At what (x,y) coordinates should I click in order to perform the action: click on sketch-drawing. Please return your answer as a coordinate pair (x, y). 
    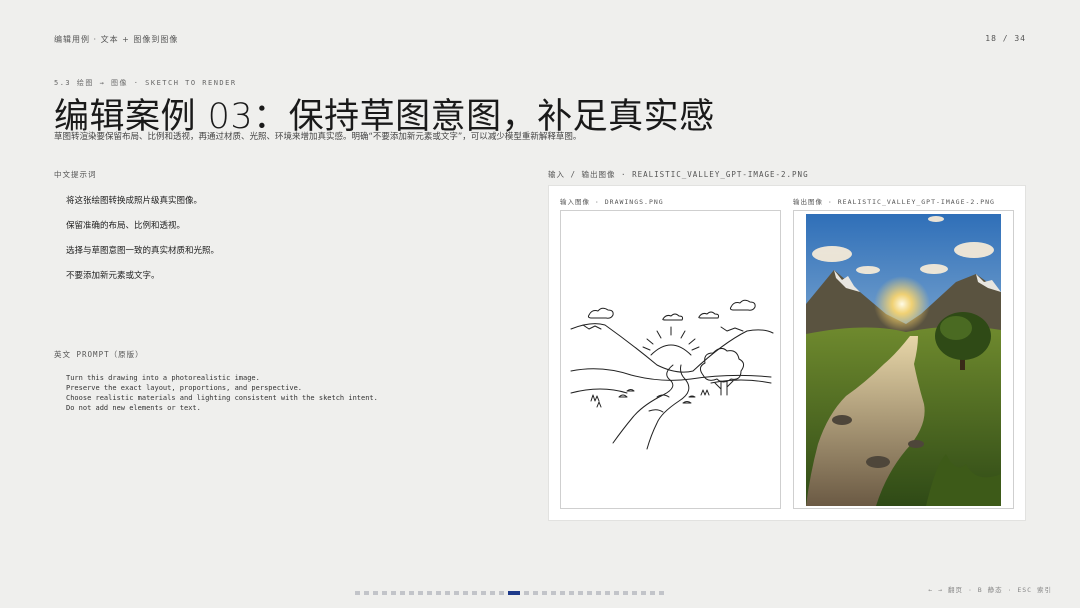
    Looking at the image, I should click on (672, 374).